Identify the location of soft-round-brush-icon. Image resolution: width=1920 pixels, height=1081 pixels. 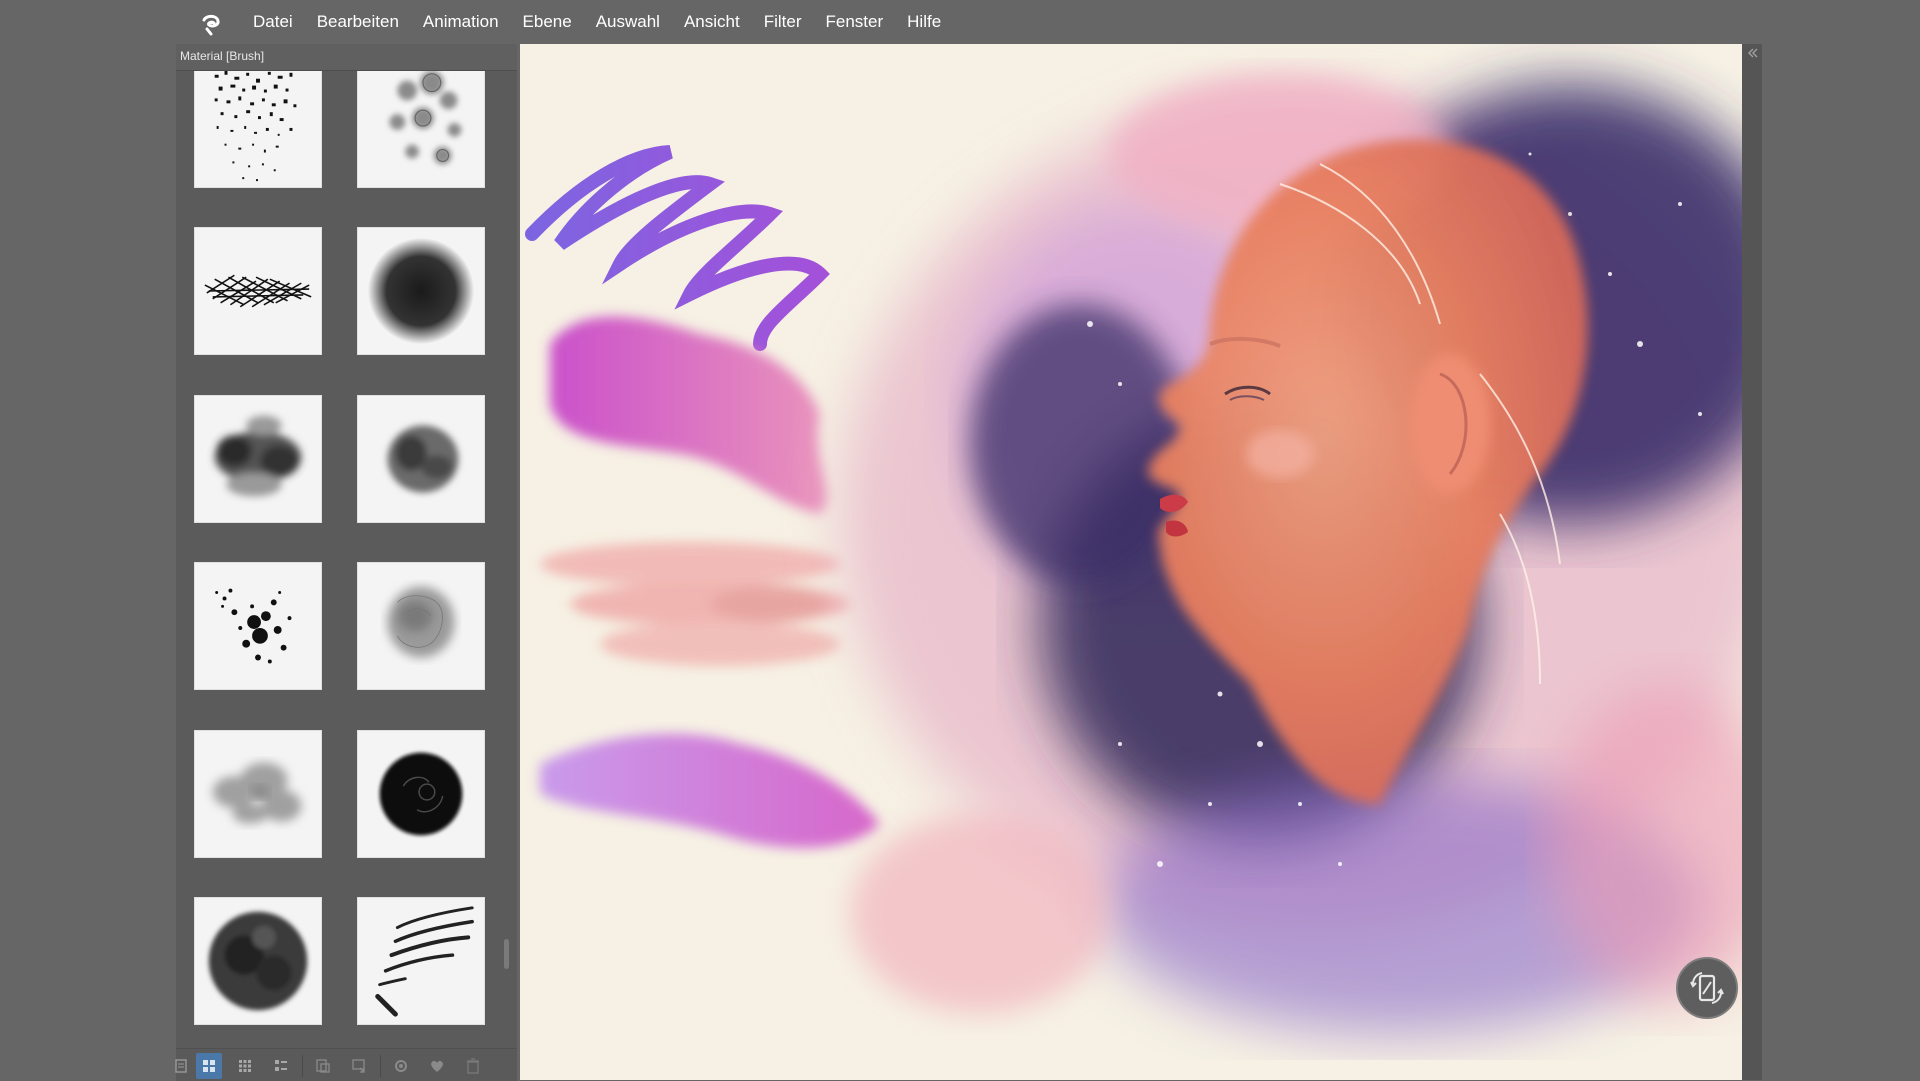
(421, 291).